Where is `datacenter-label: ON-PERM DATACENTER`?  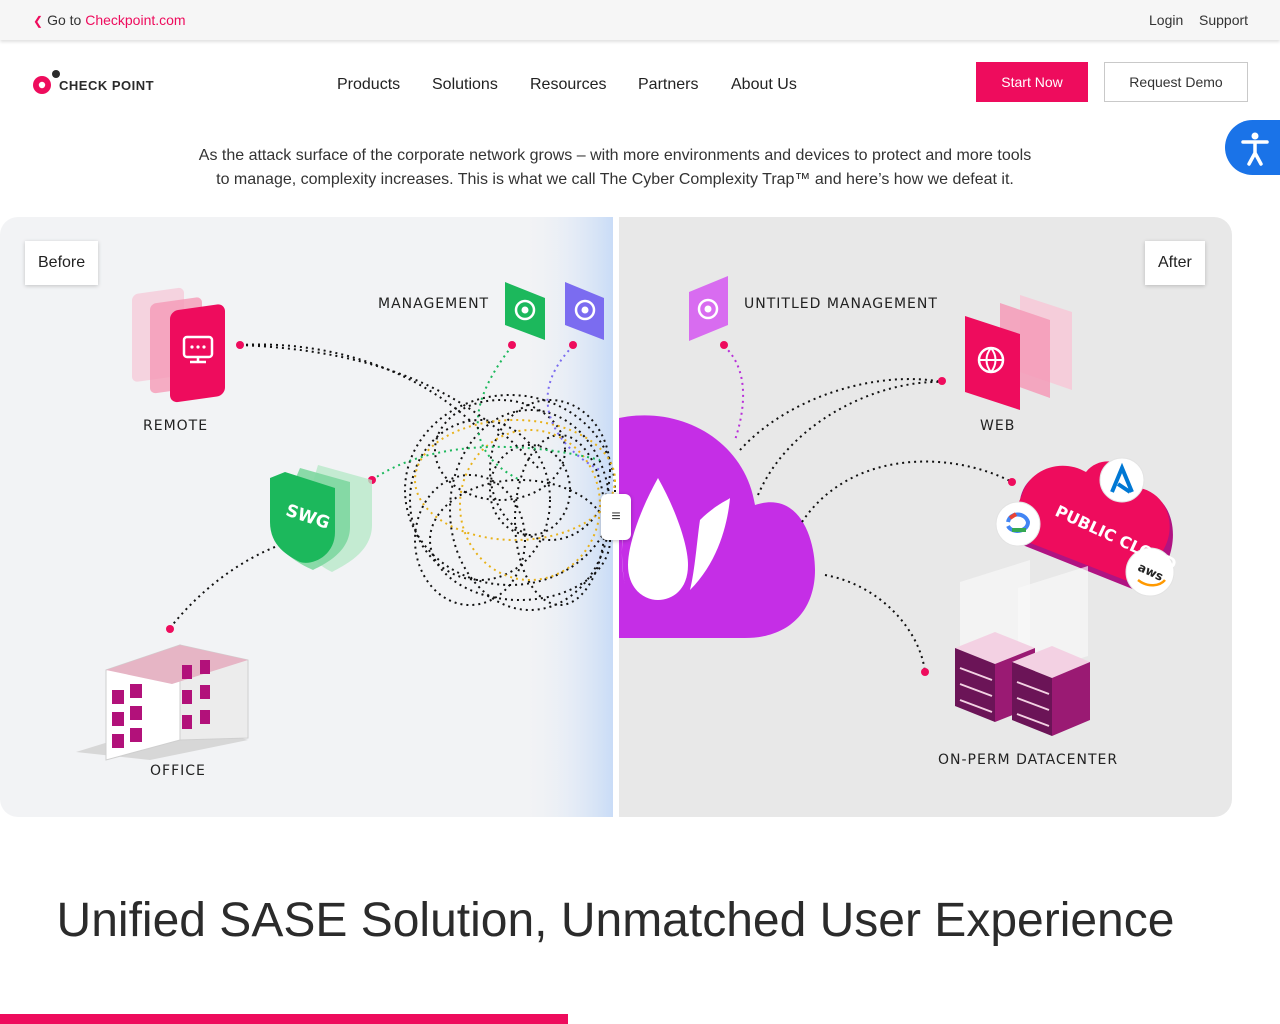
datacenter-label: ON-PERM DATACENTER is located at coordinates (1028, 760).